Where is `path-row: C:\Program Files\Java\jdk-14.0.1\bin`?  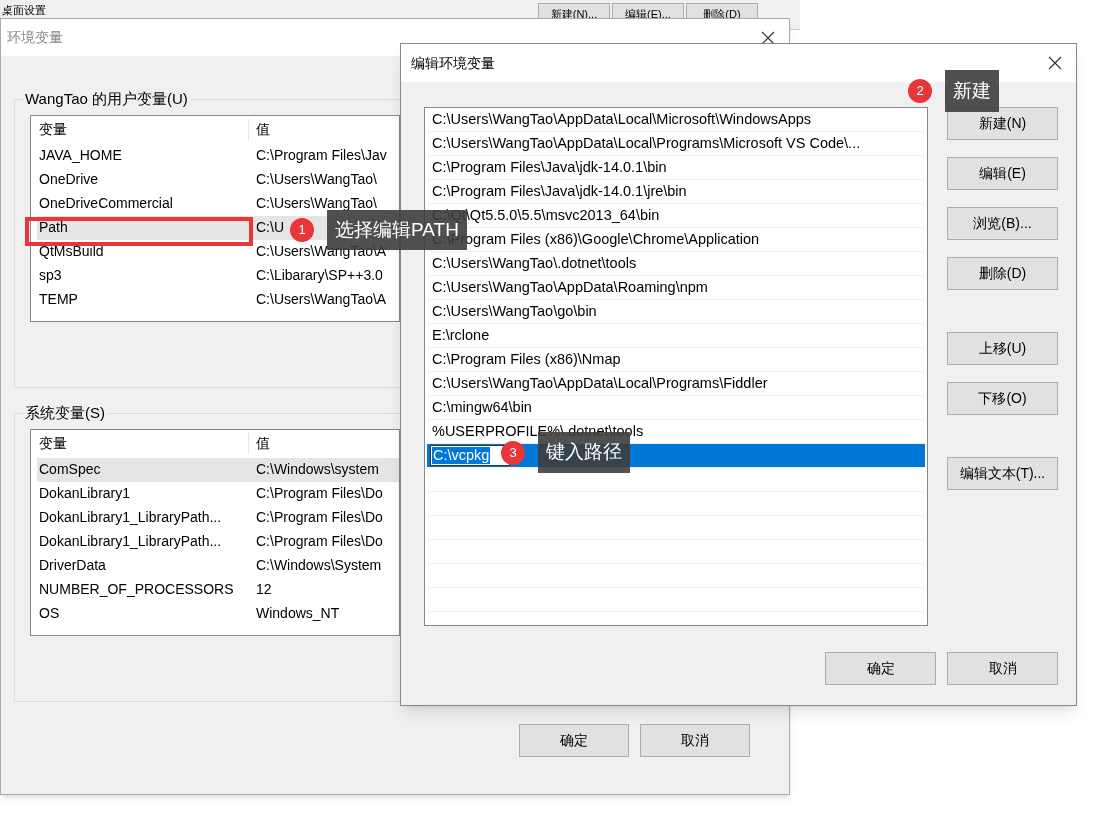 path-row: C:\Program Files\Java\jdk-14.0.1\bin is located at coordinates (676, 168).